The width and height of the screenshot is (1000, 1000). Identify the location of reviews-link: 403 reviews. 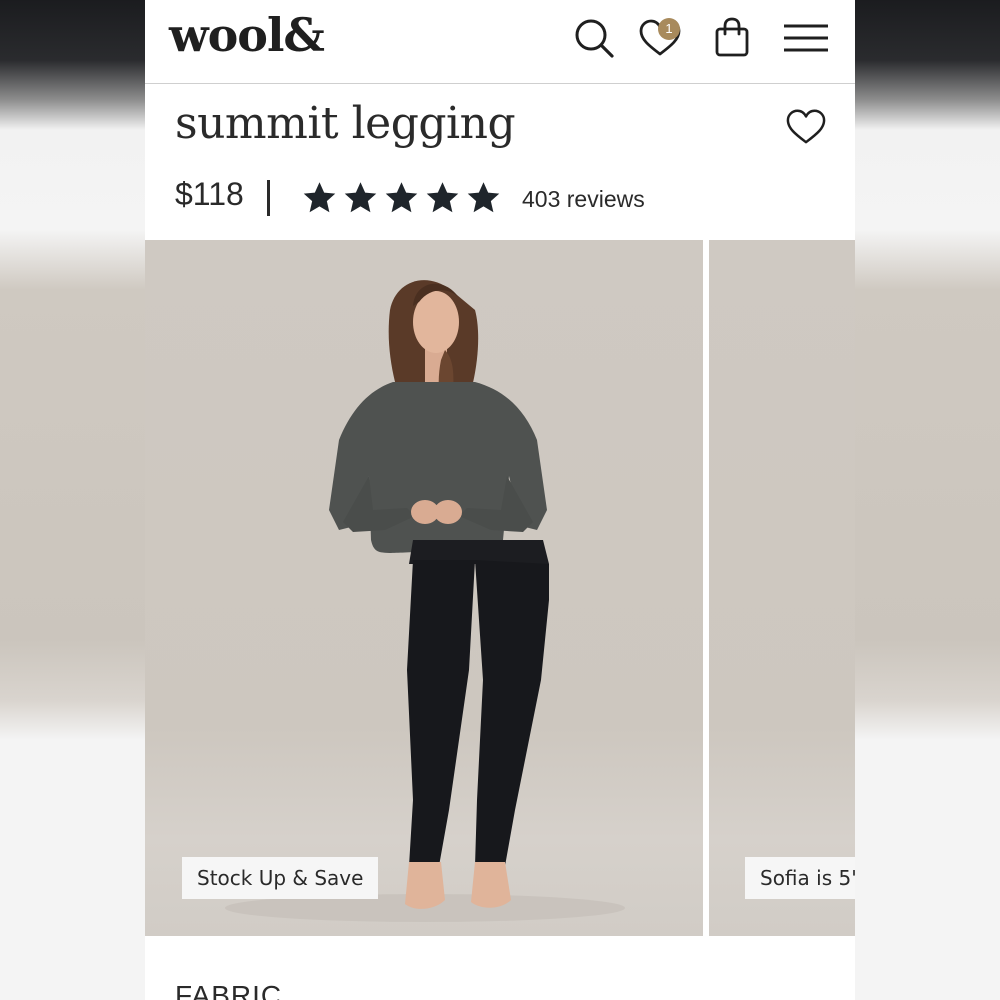
(583, 199).